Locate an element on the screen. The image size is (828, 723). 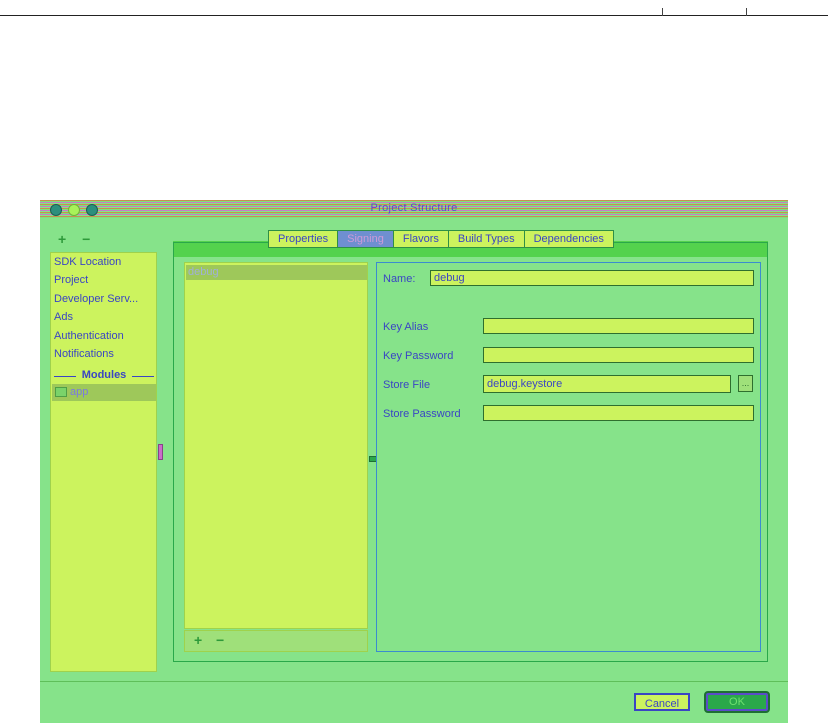
signing-config-list: debug is located at coordinates (276, 445).